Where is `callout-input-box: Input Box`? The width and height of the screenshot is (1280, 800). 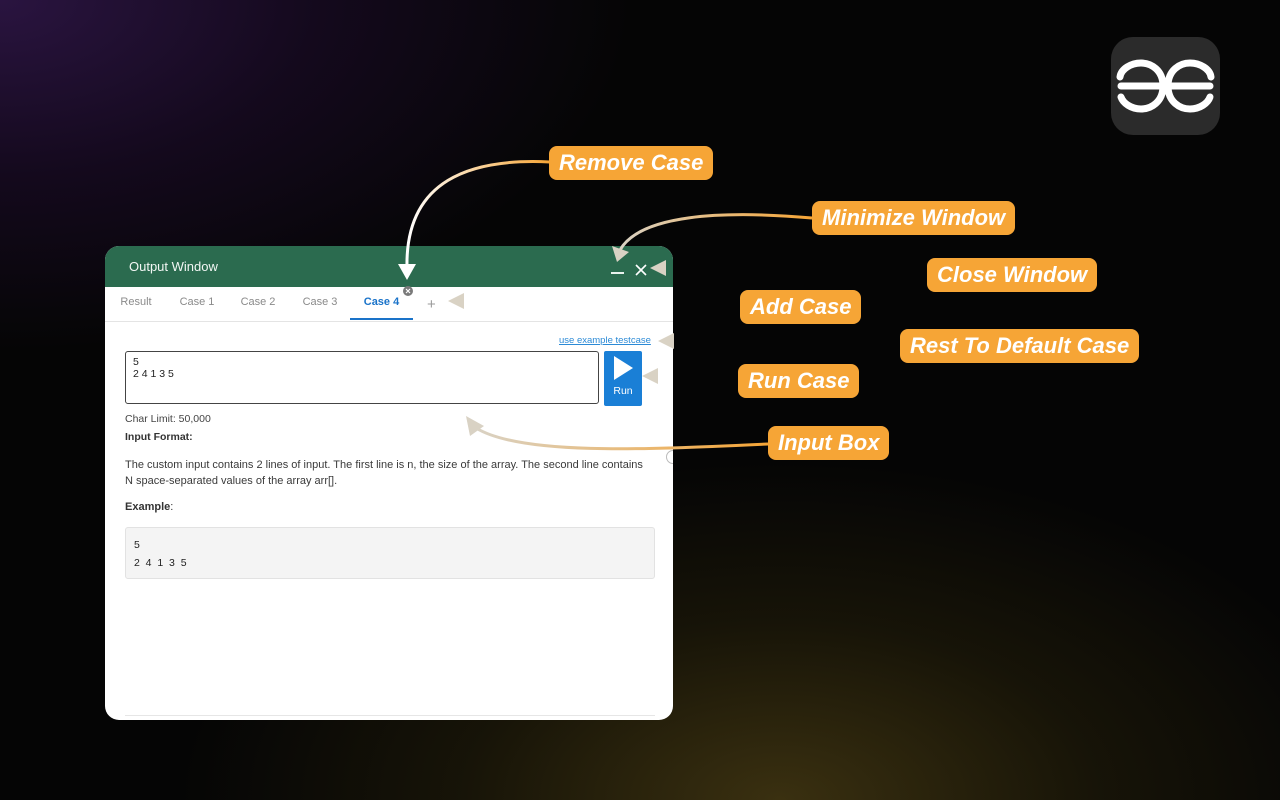 callout-input-box: Input Box is located at coordinates (829, 443).